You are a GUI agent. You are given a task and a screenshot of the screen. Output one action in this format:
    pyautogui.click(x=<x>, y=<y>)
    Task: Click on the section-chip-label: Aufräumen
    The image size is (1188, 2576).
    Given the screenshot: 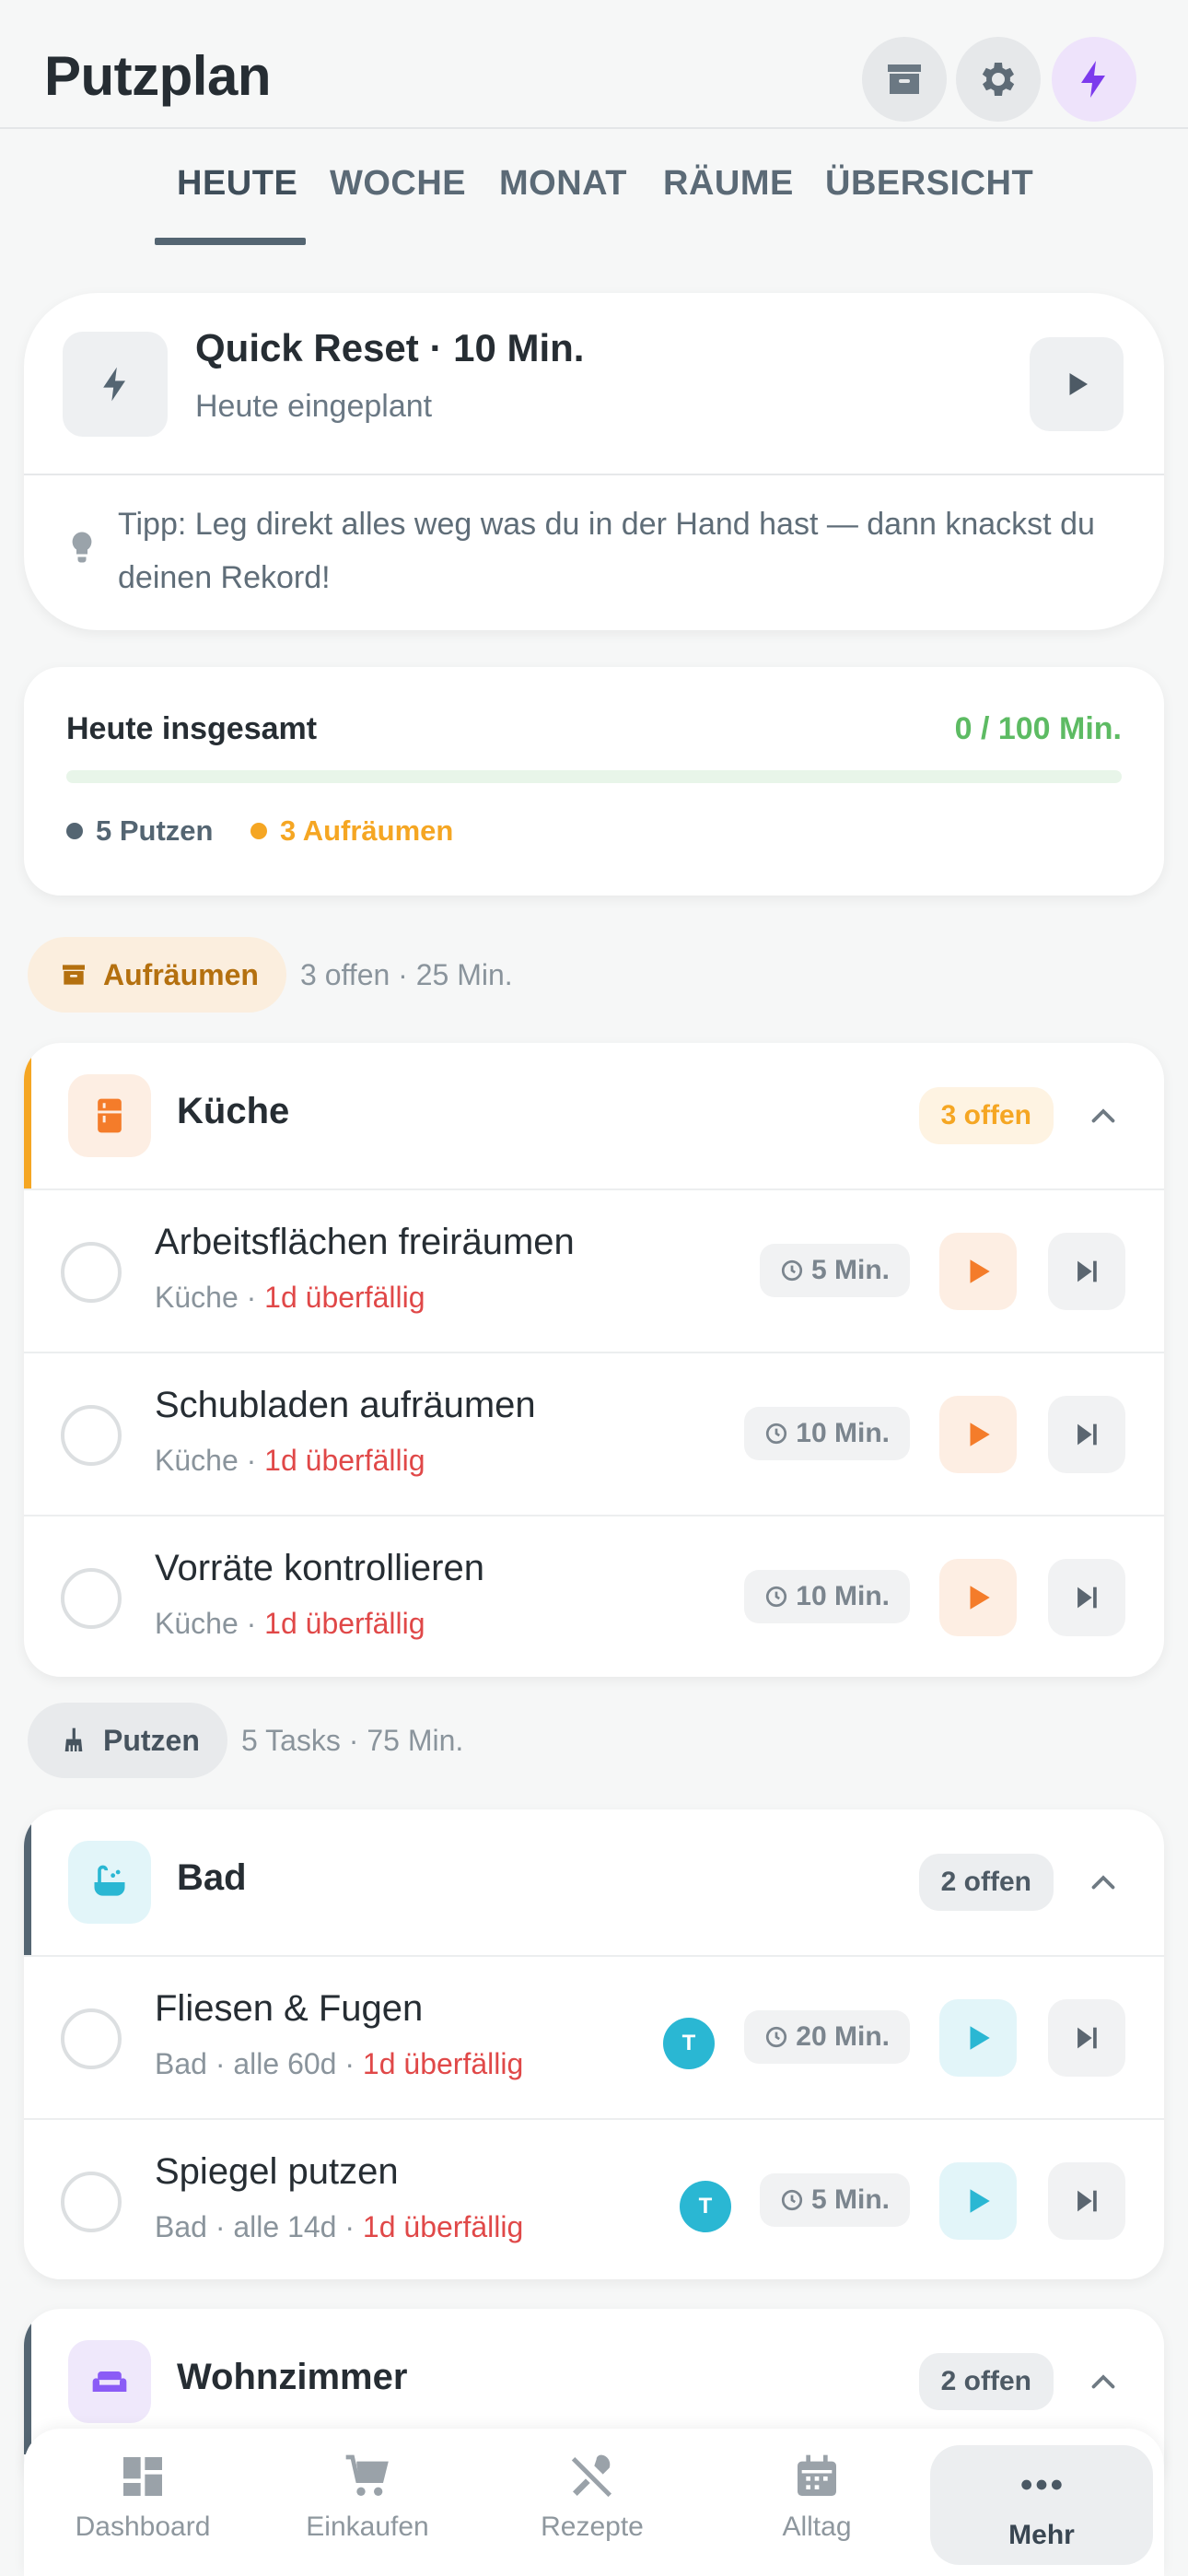 What is the action you would take?
    pyautogui.click(x=181, y=974)
    